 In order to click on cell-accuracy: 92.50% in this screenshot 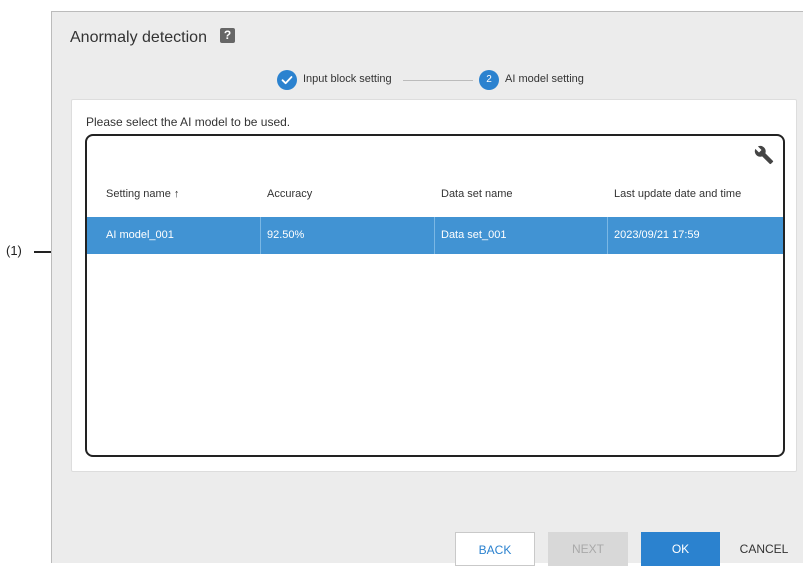, I will do `click(286, 235)`.